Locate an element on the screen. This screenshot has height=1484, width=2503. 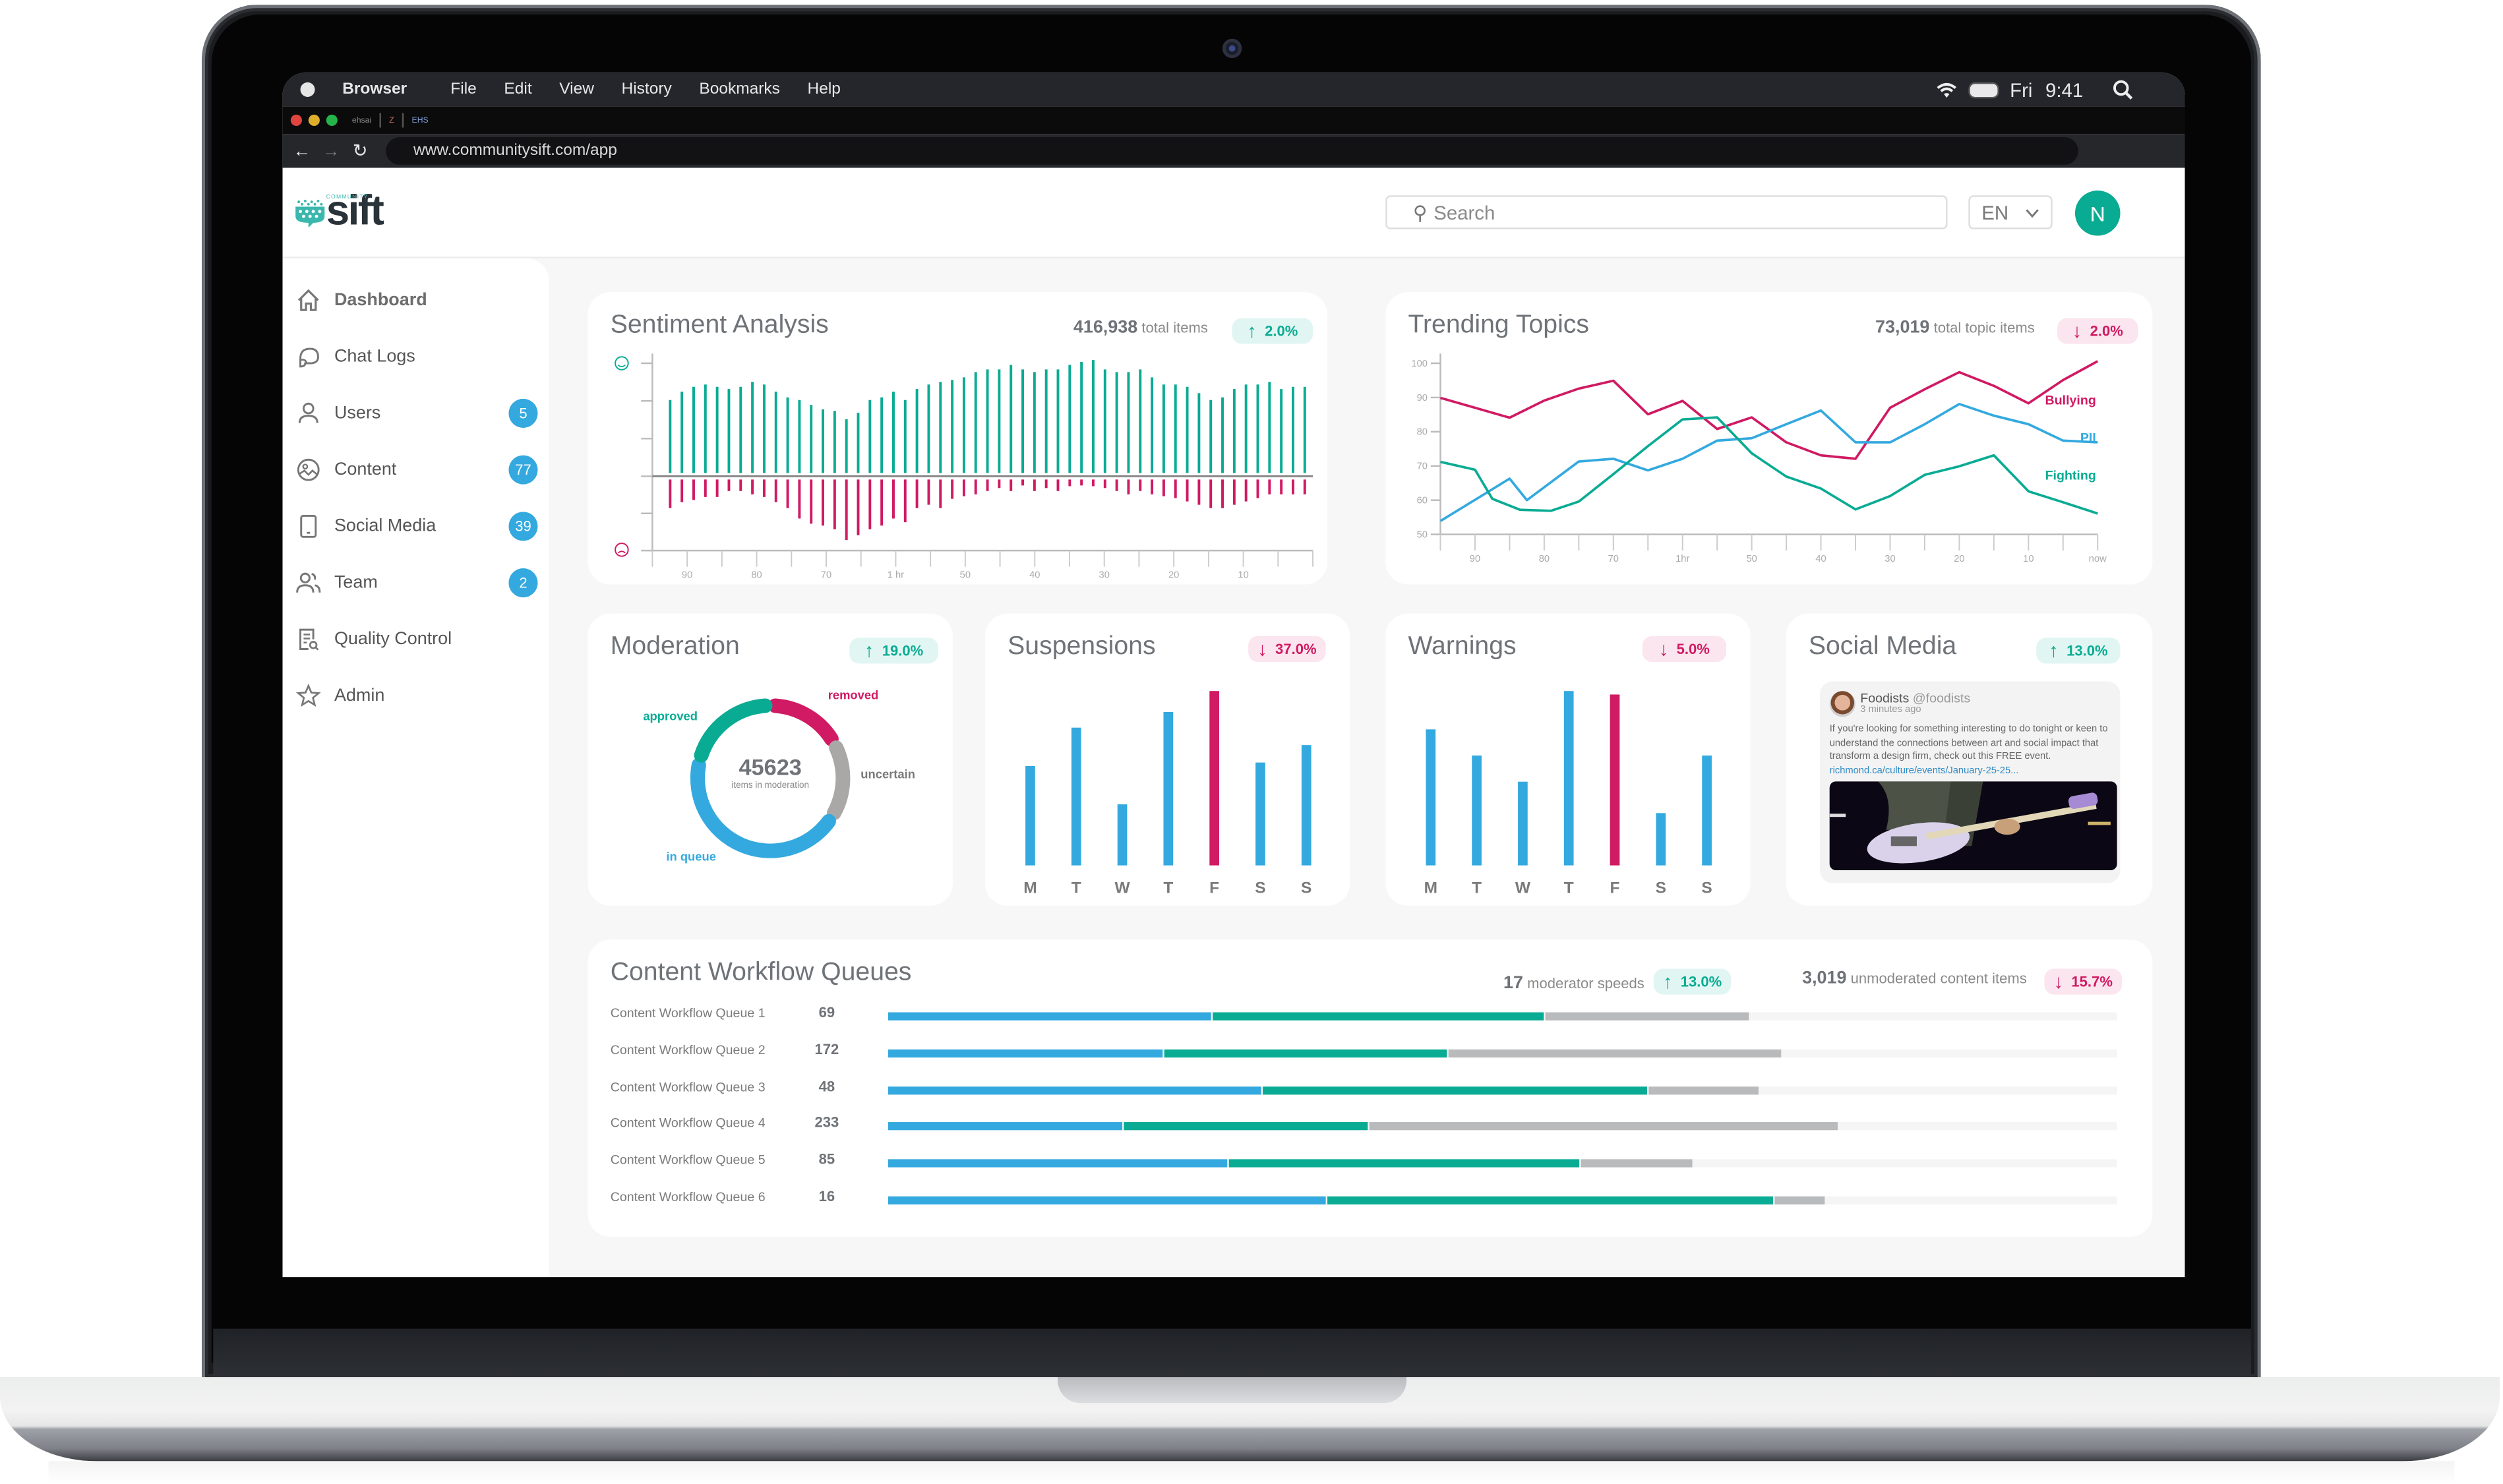
trending-change-badge: ↓ 2.0% is located at coordinates (2097, 331).